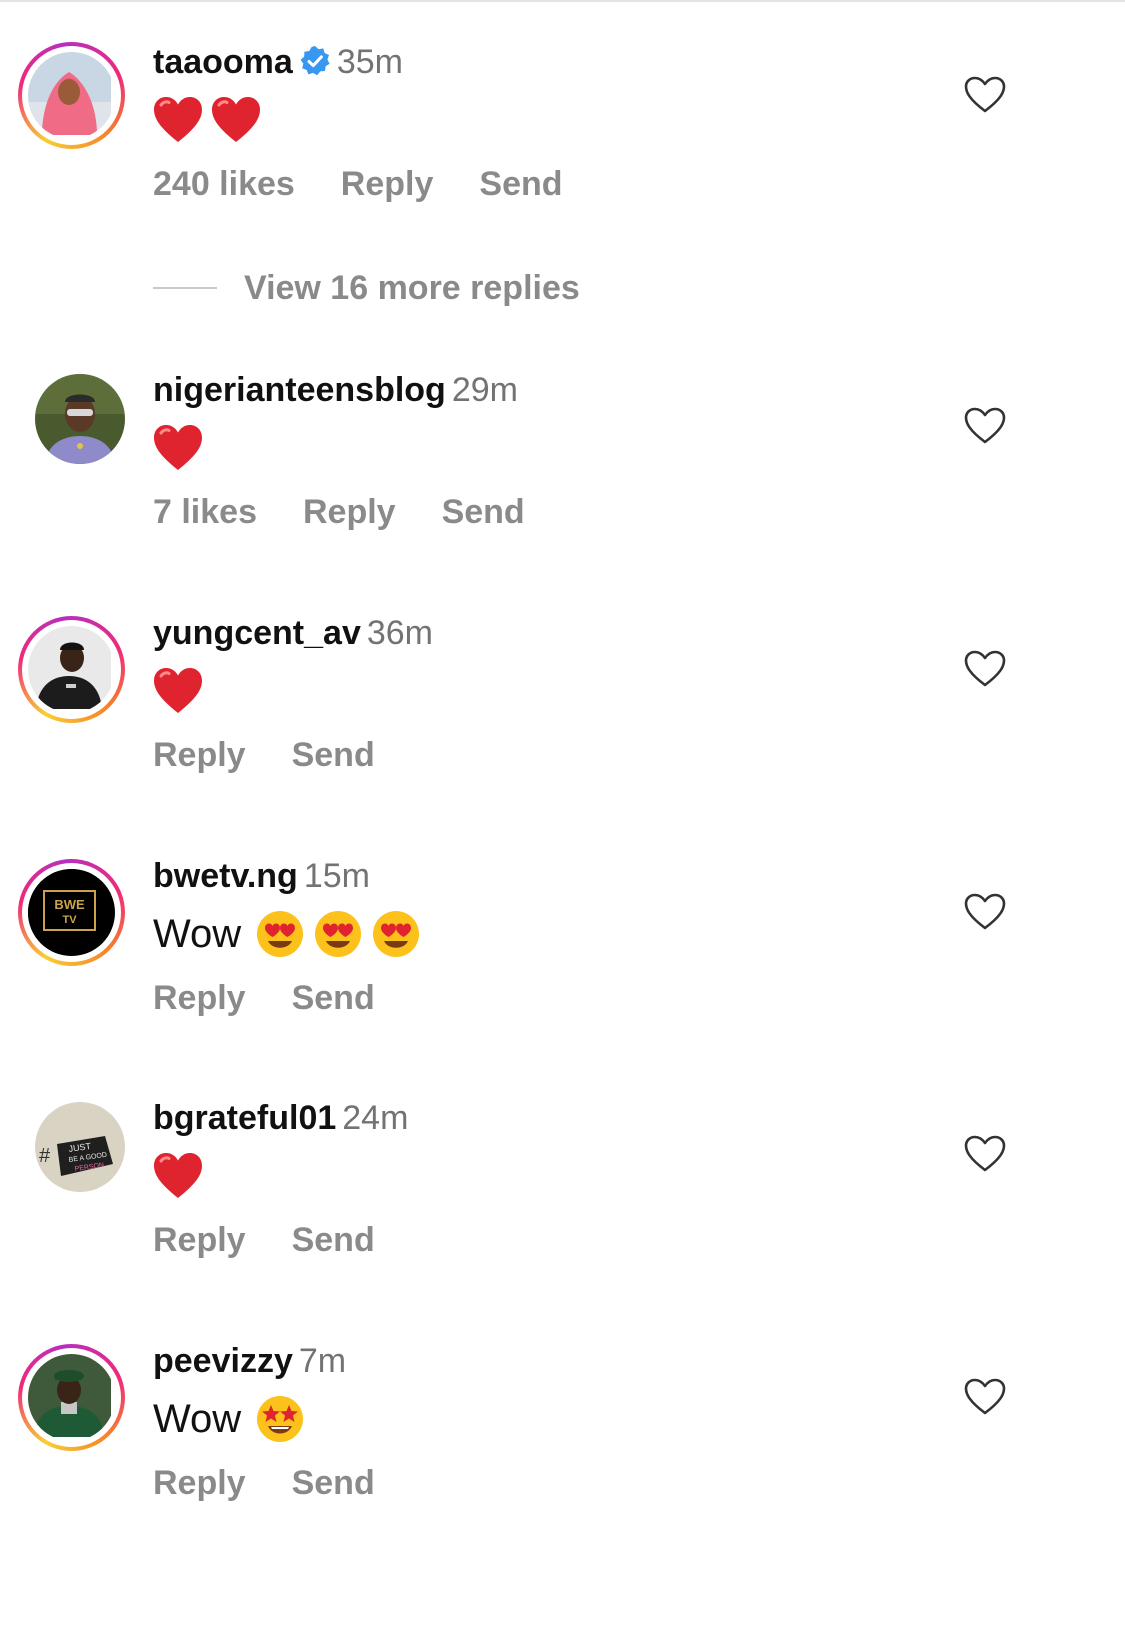 The height and width of the screenshot is (1648, 1125). Describe the element at coordinates (562, 1426) in the screenshot. I see `comment-item: peevizzy 7m Wow Reply Send` at that location.